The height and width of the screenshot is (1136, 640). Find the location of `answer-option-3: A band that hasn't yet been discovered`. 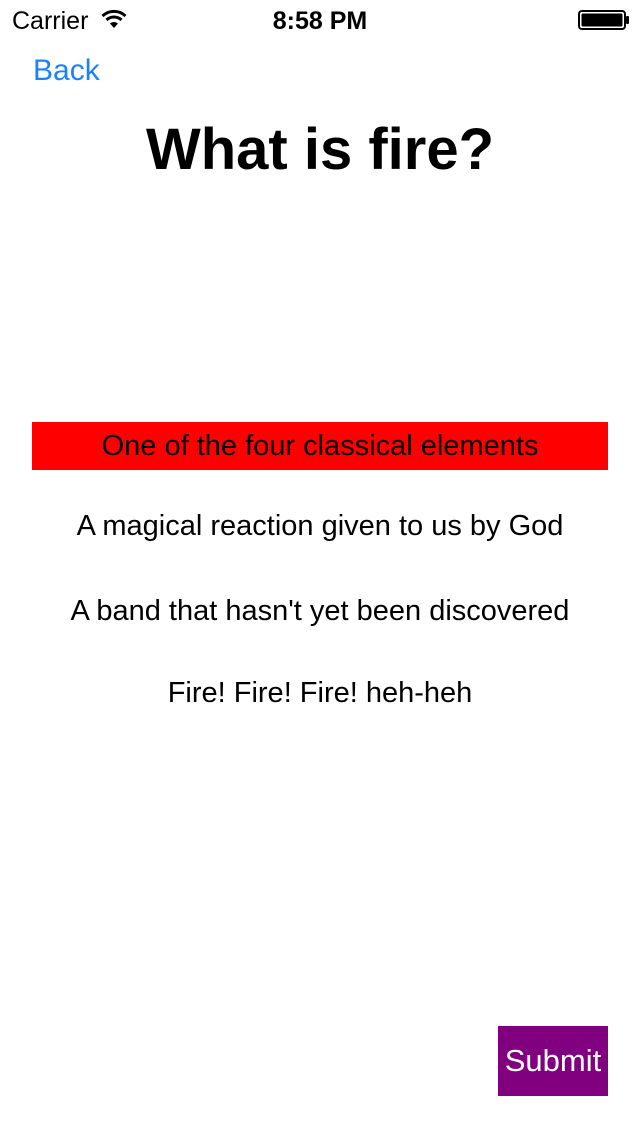

answer-option-3: A band that hasn't yet been discovered is located at coordinates (320, 611).